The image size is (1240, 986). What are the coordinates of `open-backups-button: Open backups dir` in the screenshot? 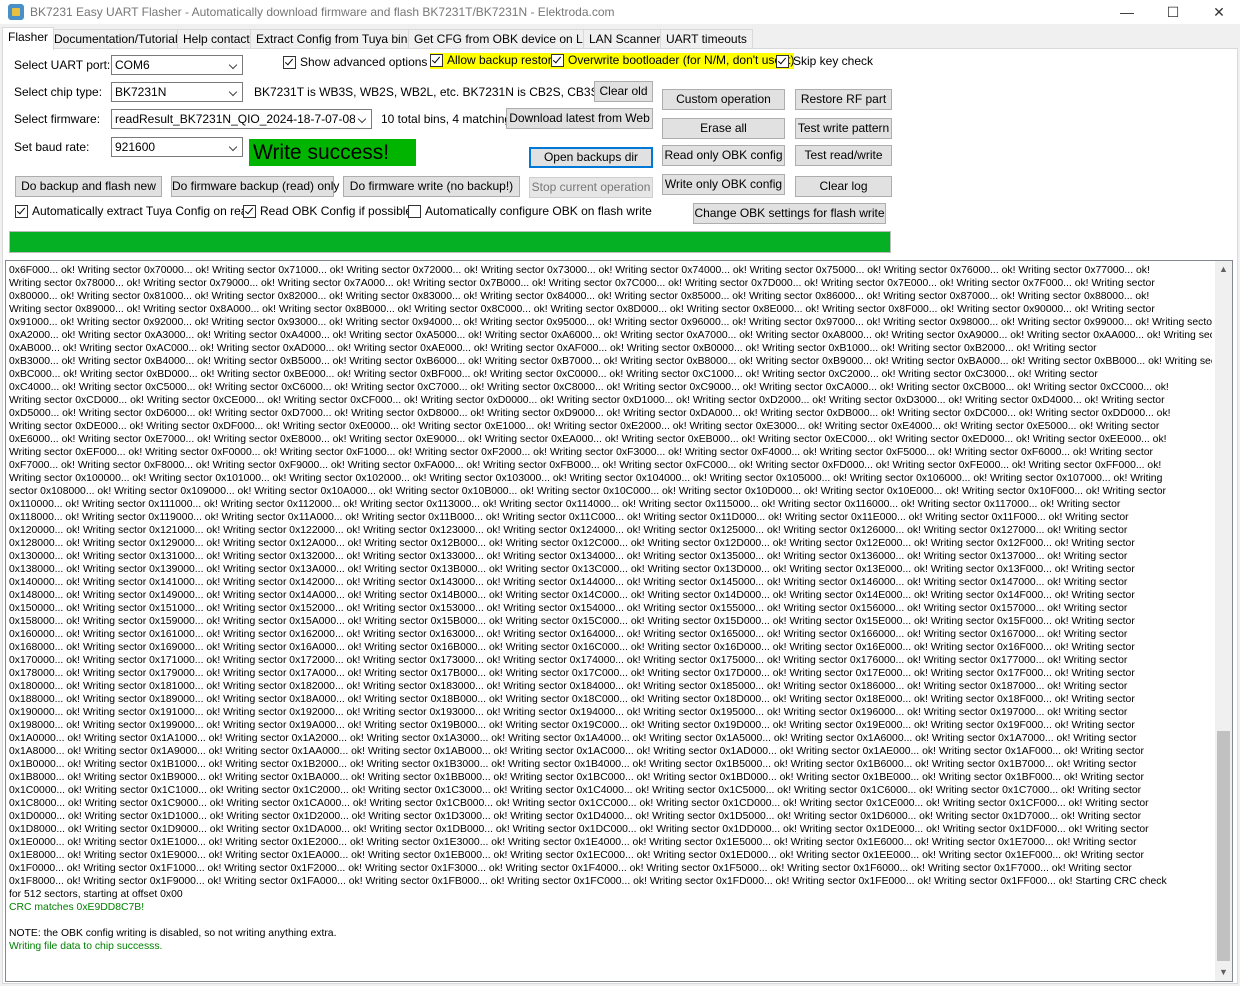 It's located at (591, 157).